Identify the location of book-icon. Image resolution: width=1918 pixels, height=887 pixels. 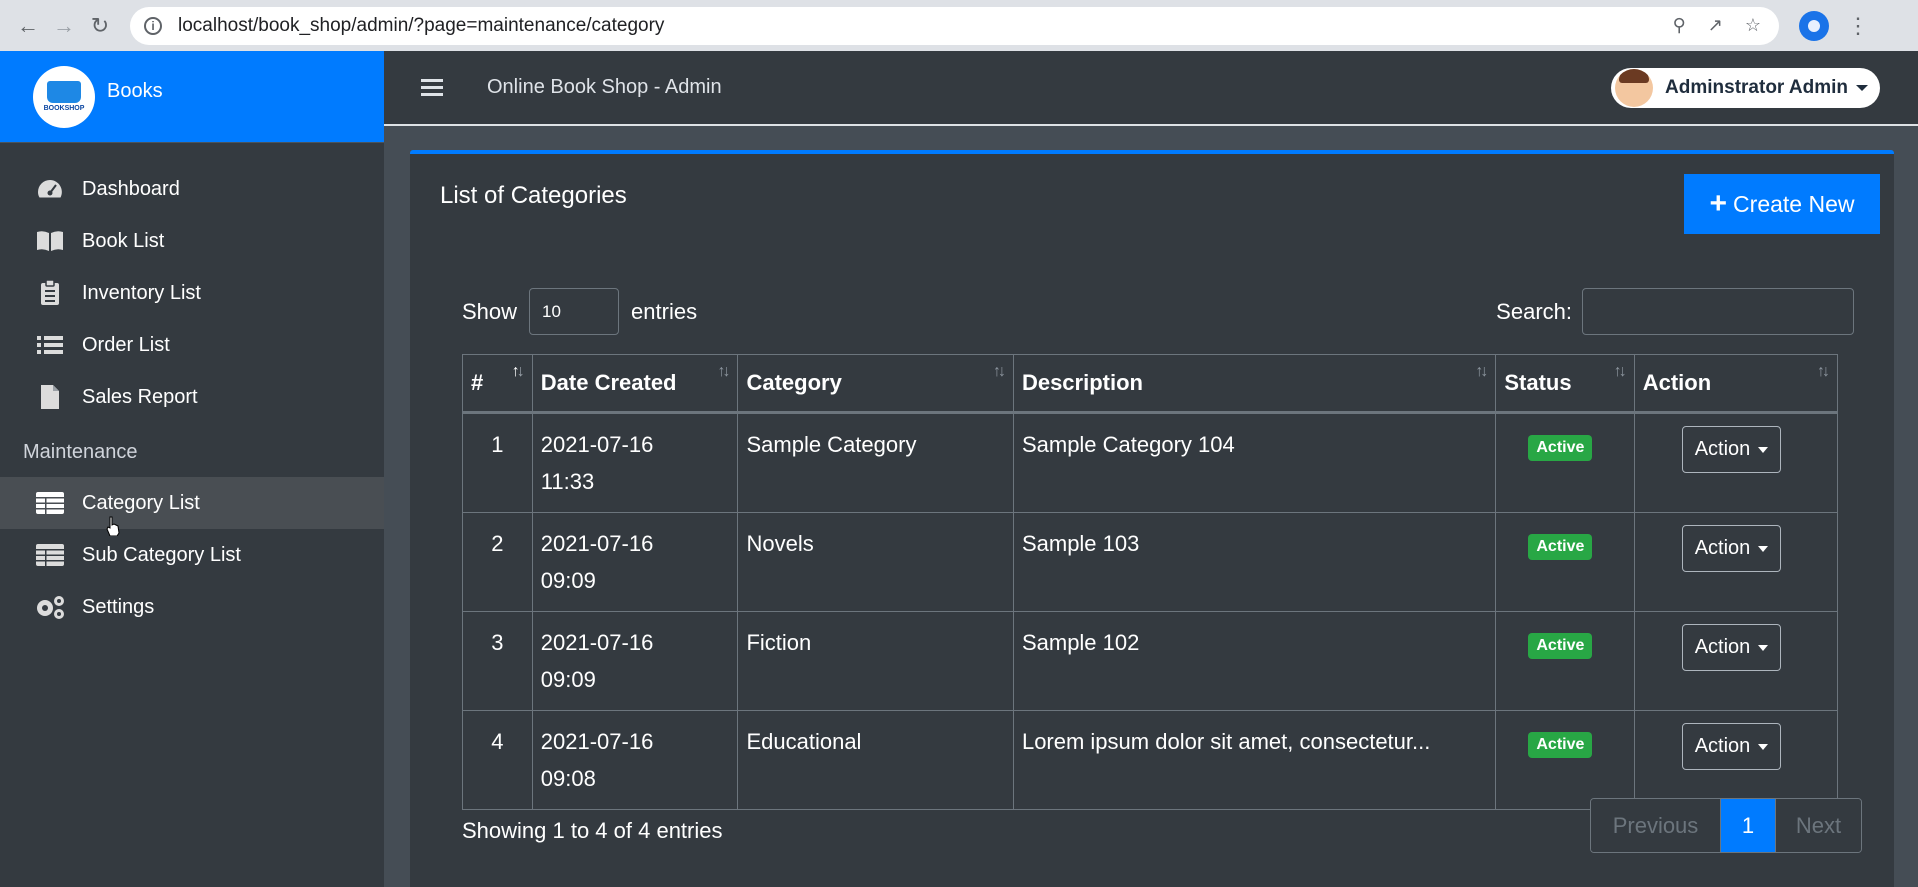
(50, 241).